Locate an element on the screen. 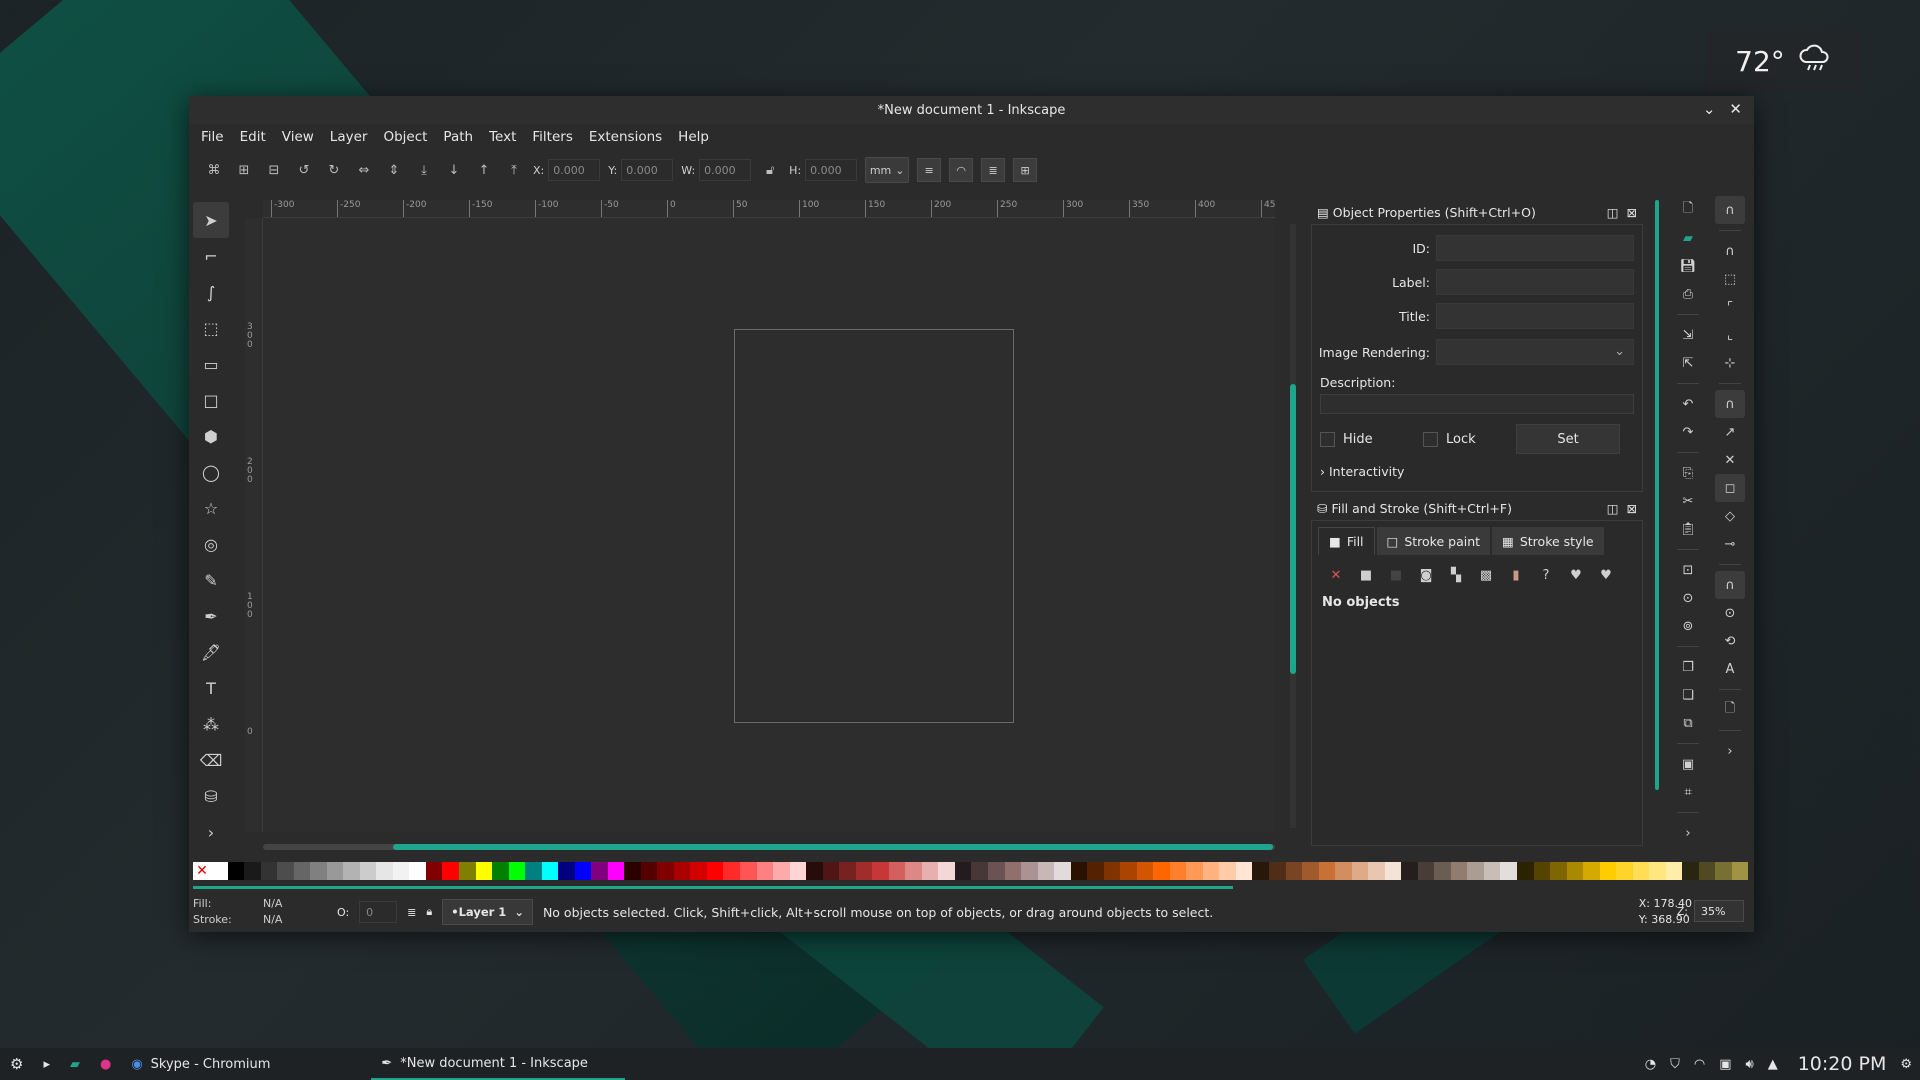 This screenshot has width=1920, height=1080. tab-stroke-paint: □ Stroke paint is located at coordinates (1433, 541).